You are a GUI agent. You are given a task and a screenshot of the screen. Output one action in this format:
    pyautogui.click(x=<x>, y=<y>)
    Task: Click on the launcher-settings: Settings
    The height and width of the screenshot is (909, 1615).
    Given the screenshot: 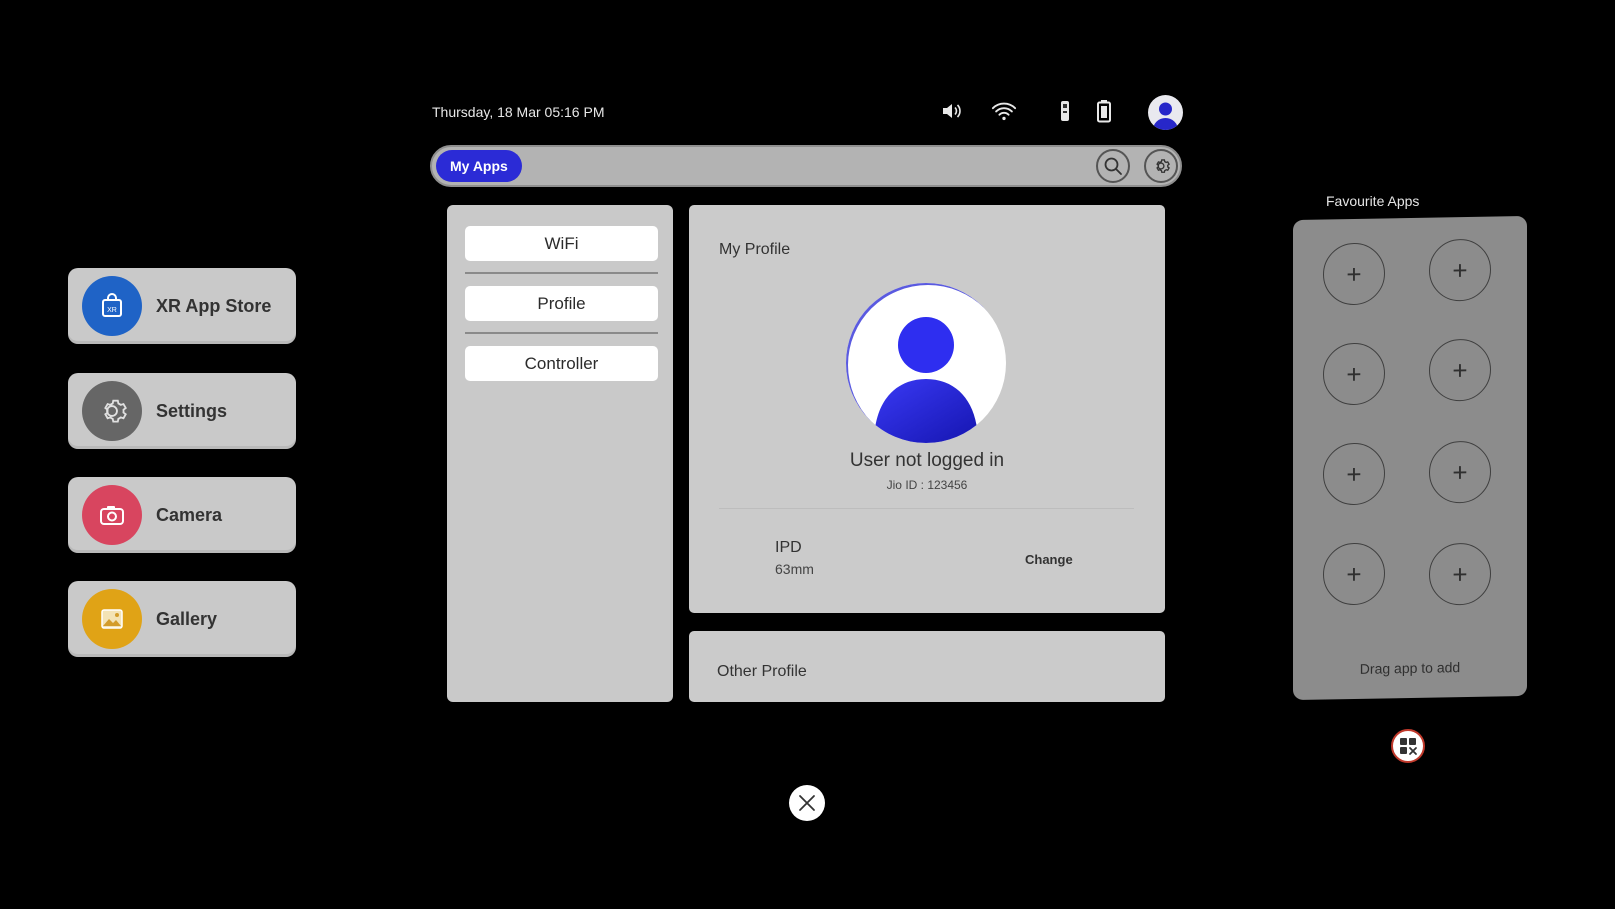 What is the action you would take?
    pyautogui.click(x=182, y=411)
    